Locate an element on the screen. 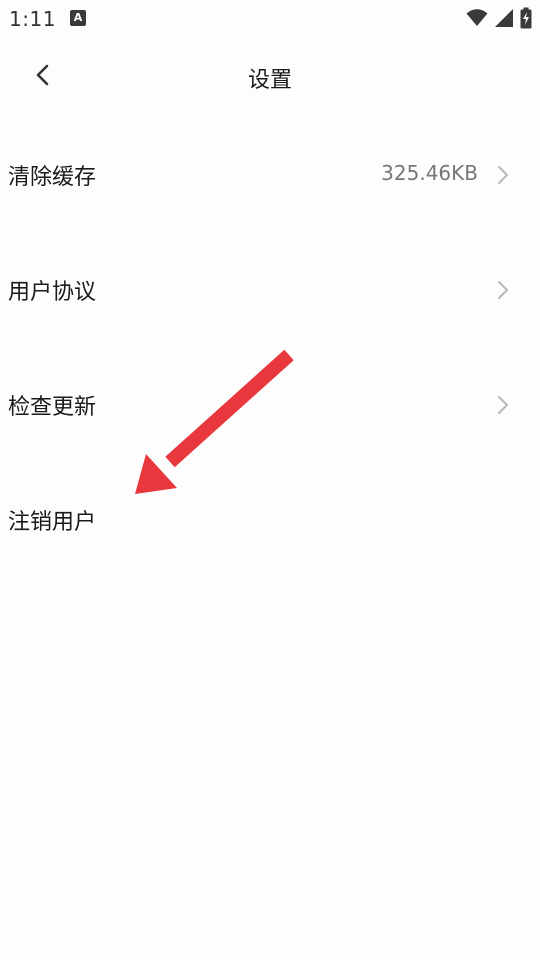 Image resolution: width=540 pixels, height=960 pixels. settings-row-label: 检查更新 is located at coordinates (52, 407).